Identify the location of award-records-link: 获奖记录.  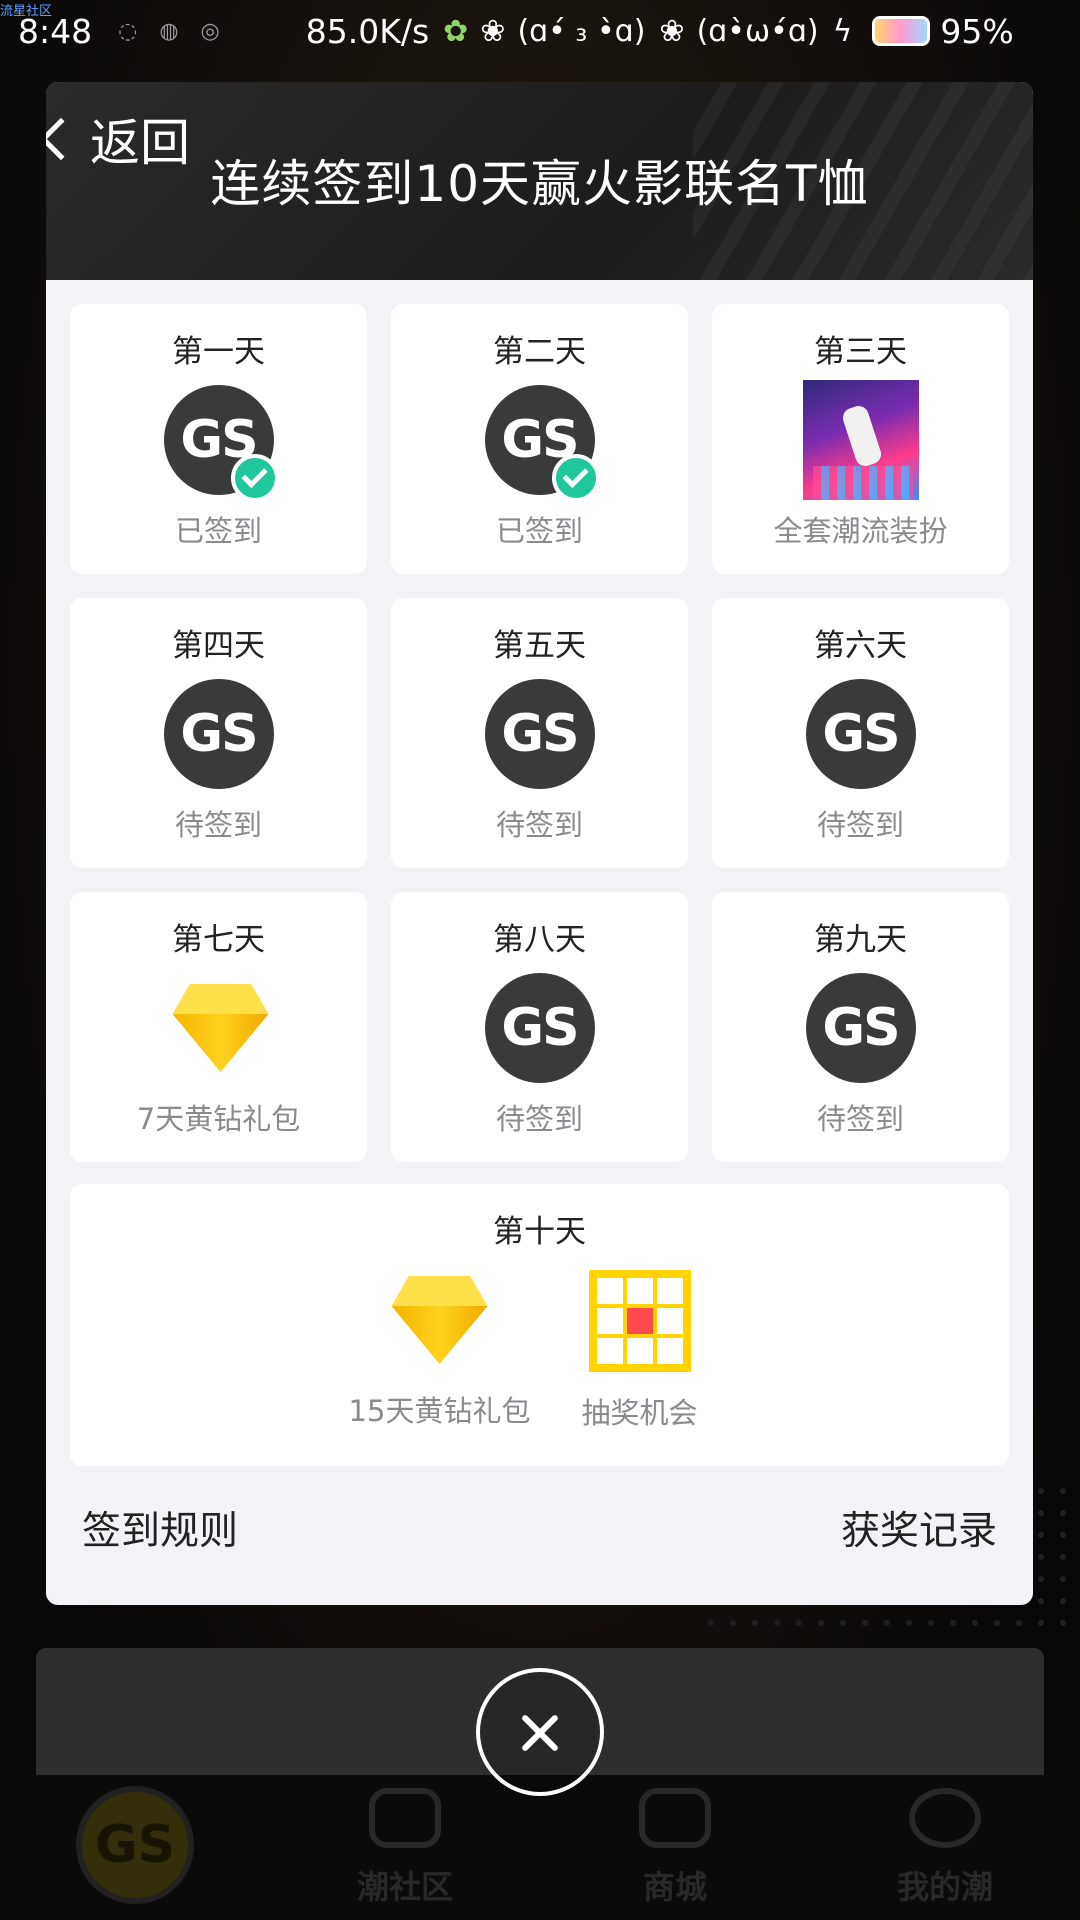
(919, 1528).